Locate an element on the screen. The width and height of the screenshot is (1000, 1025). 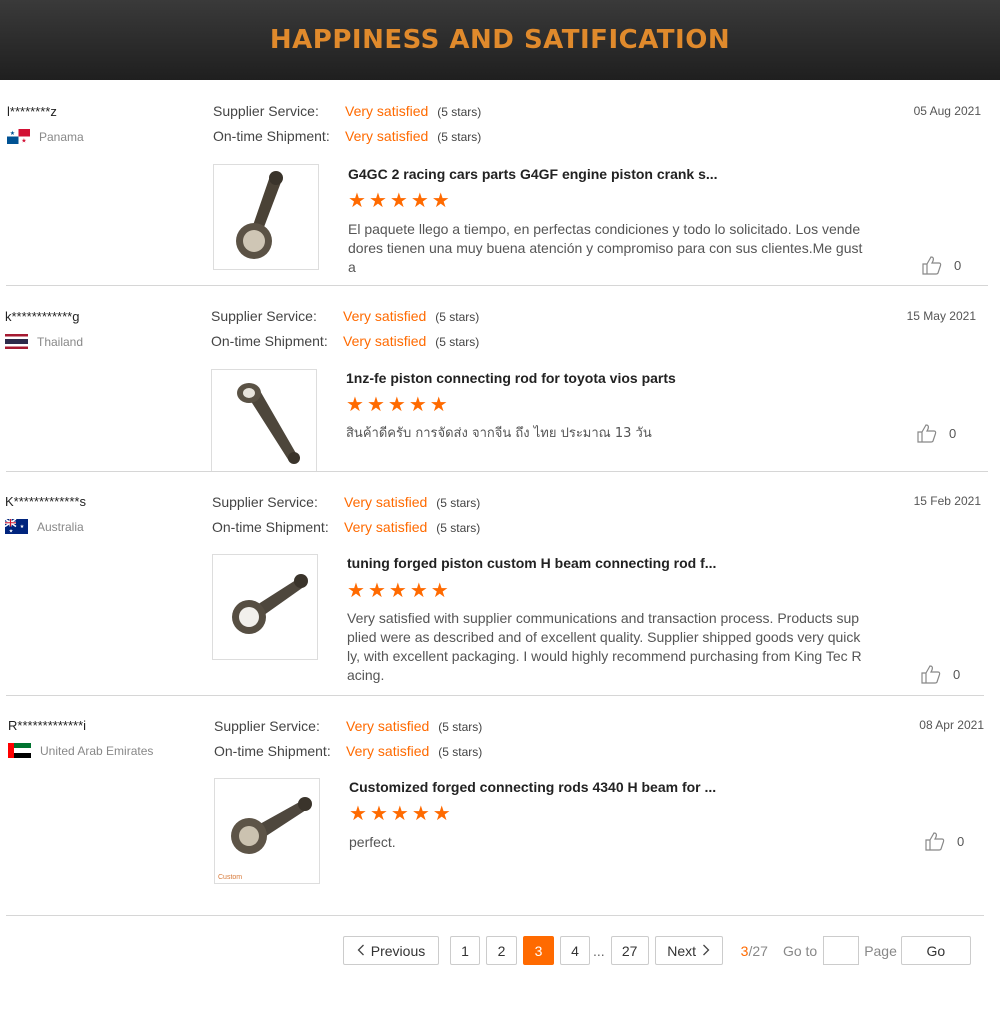
previous-button: Previous is located at coordinates (391, 950).